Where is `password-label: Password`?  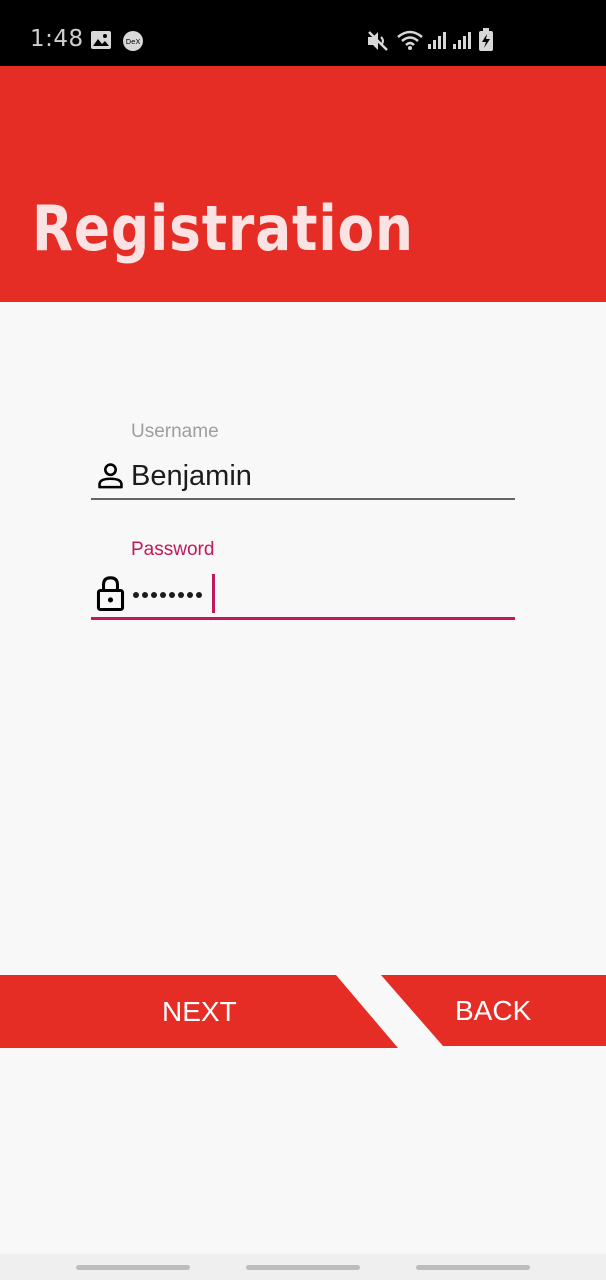
password-label: Password is located at coordinates (173, 549).